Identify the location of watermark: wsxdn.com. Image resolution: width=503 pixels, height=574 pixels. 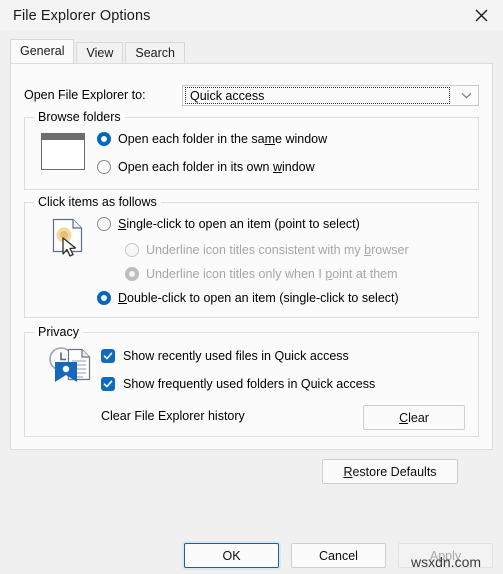
(446, 562).